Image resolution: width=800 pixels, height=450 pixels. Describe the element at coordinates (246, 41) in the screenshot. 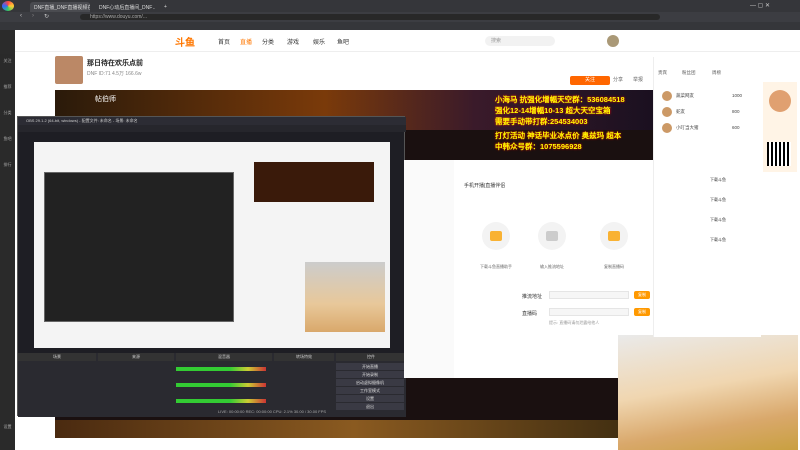

I see `nav-live: 直播` at that location.